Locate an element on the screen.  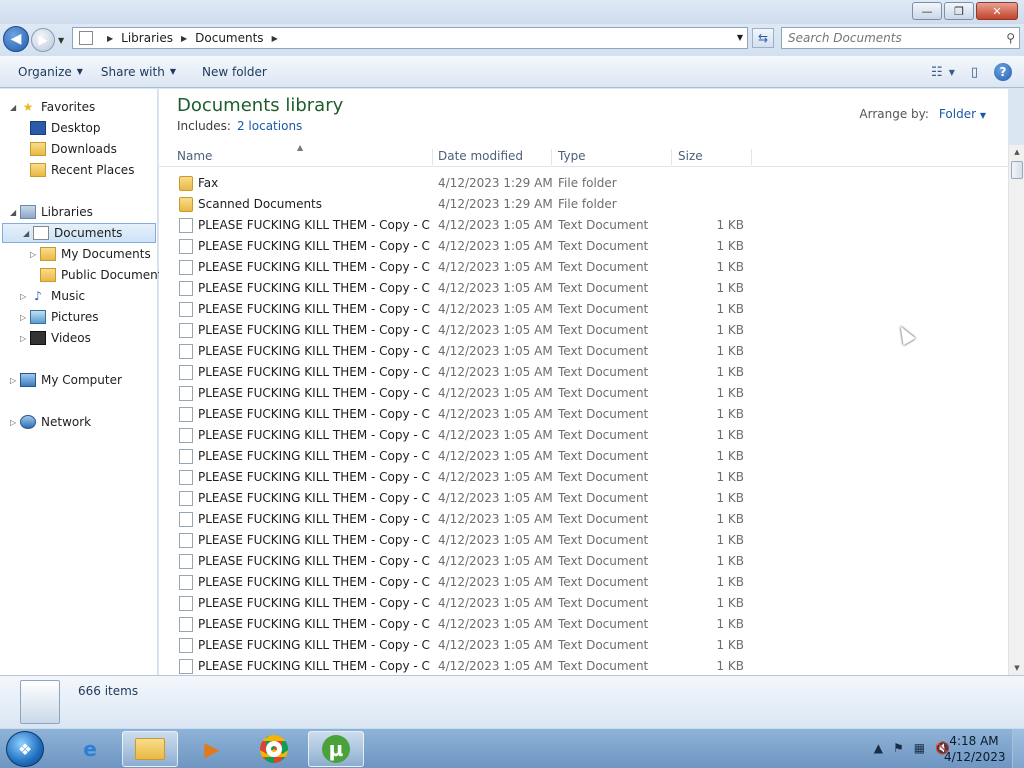
file-date-modified: 4/12/2023 1:05 AM is located at coordinates (495, 477).